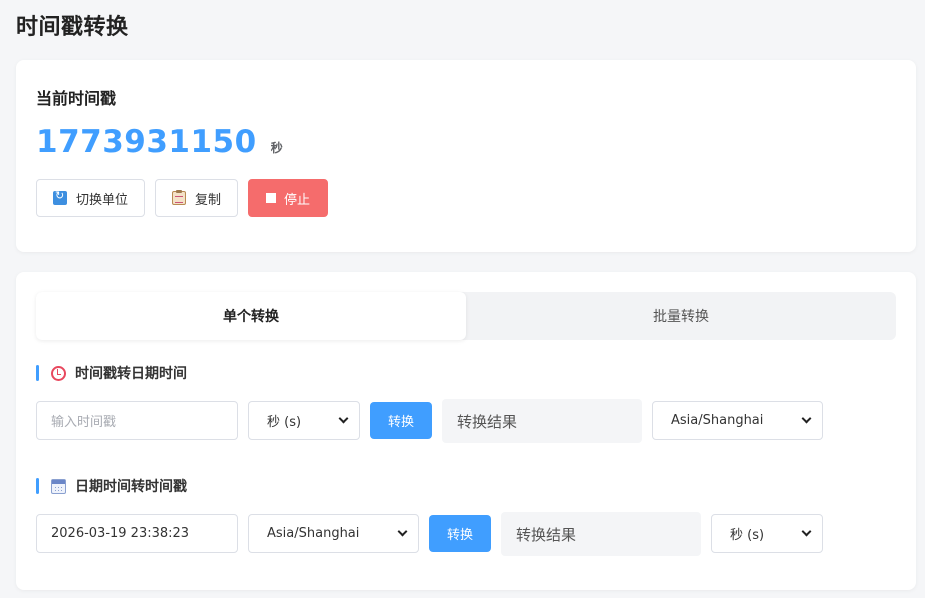 Image resolution: width=925 pixels, height=598 pixels. I want to click on date-timezone-select-value: Asia/Shanghai, so click(313, 533).